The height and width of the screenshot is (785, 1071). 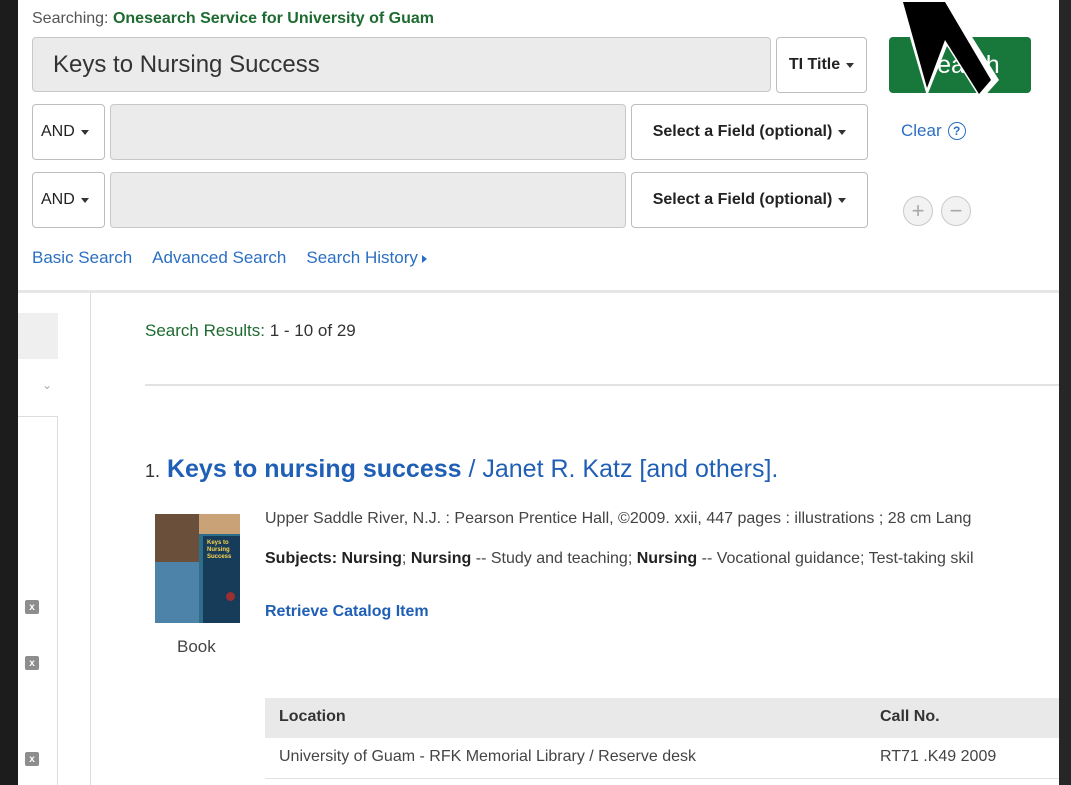 I want to click on subjects-label: Subjects:, so click(x=301, y=558).